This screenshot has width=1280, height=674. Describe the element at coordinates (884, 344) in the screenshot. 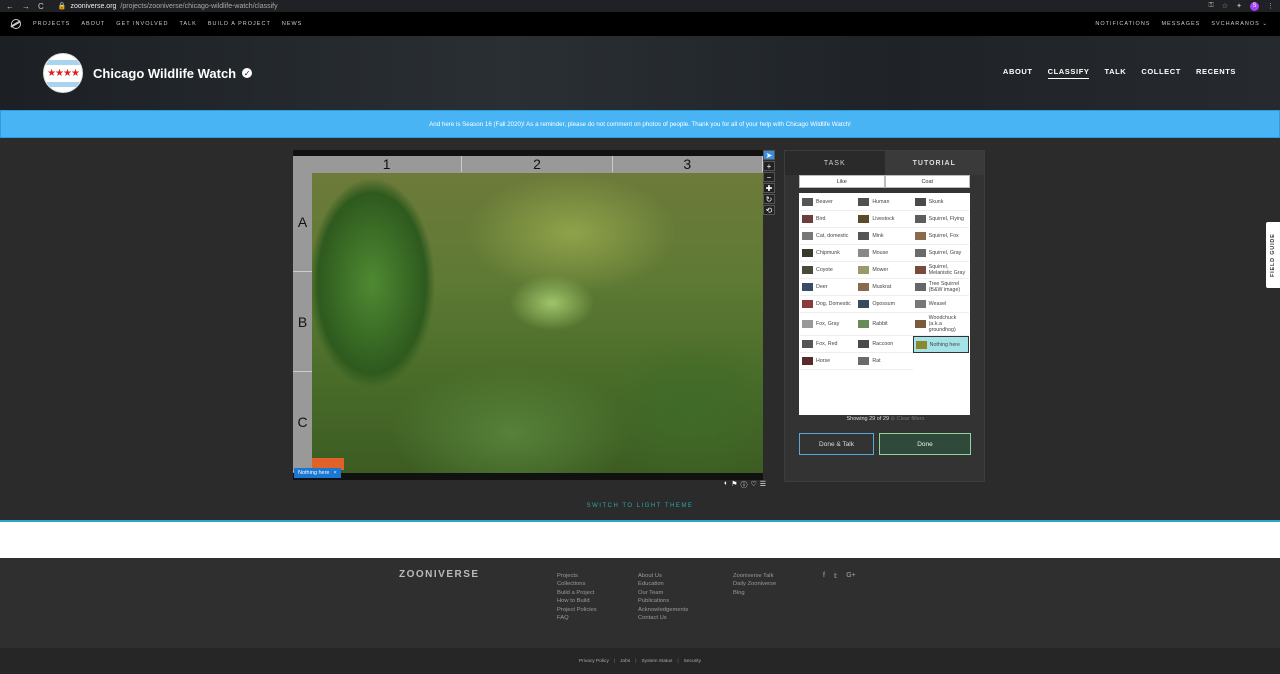

I see `choice-raccoon: Raccoon` at that location.